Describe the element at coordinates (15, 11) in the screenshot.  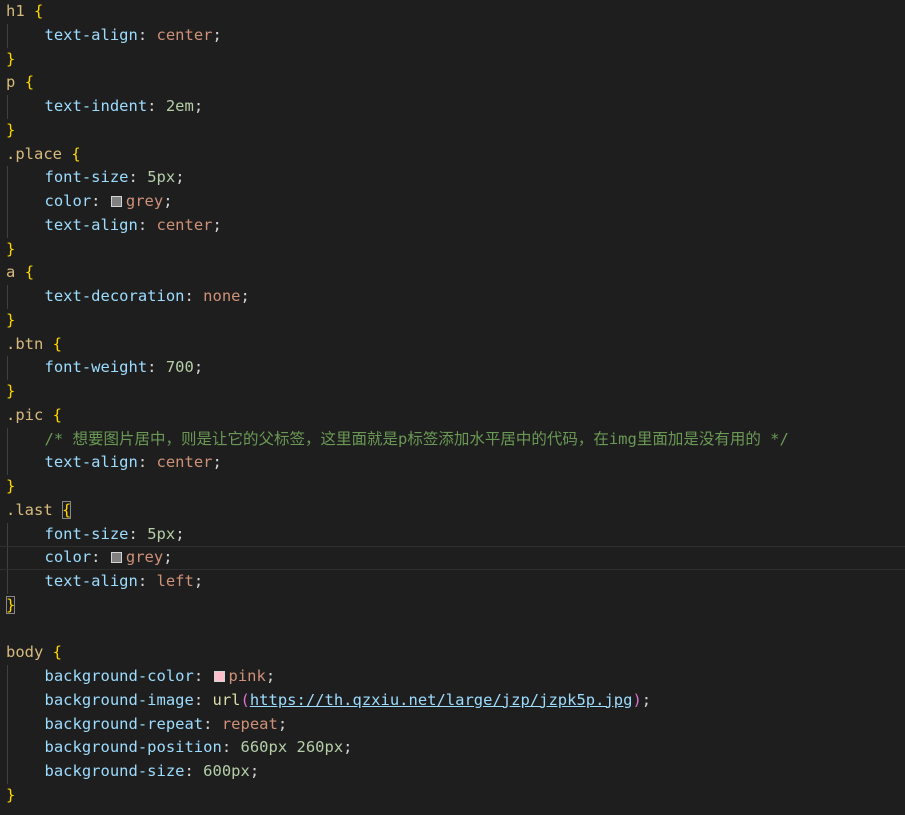
I see `selector: h1` at that location.